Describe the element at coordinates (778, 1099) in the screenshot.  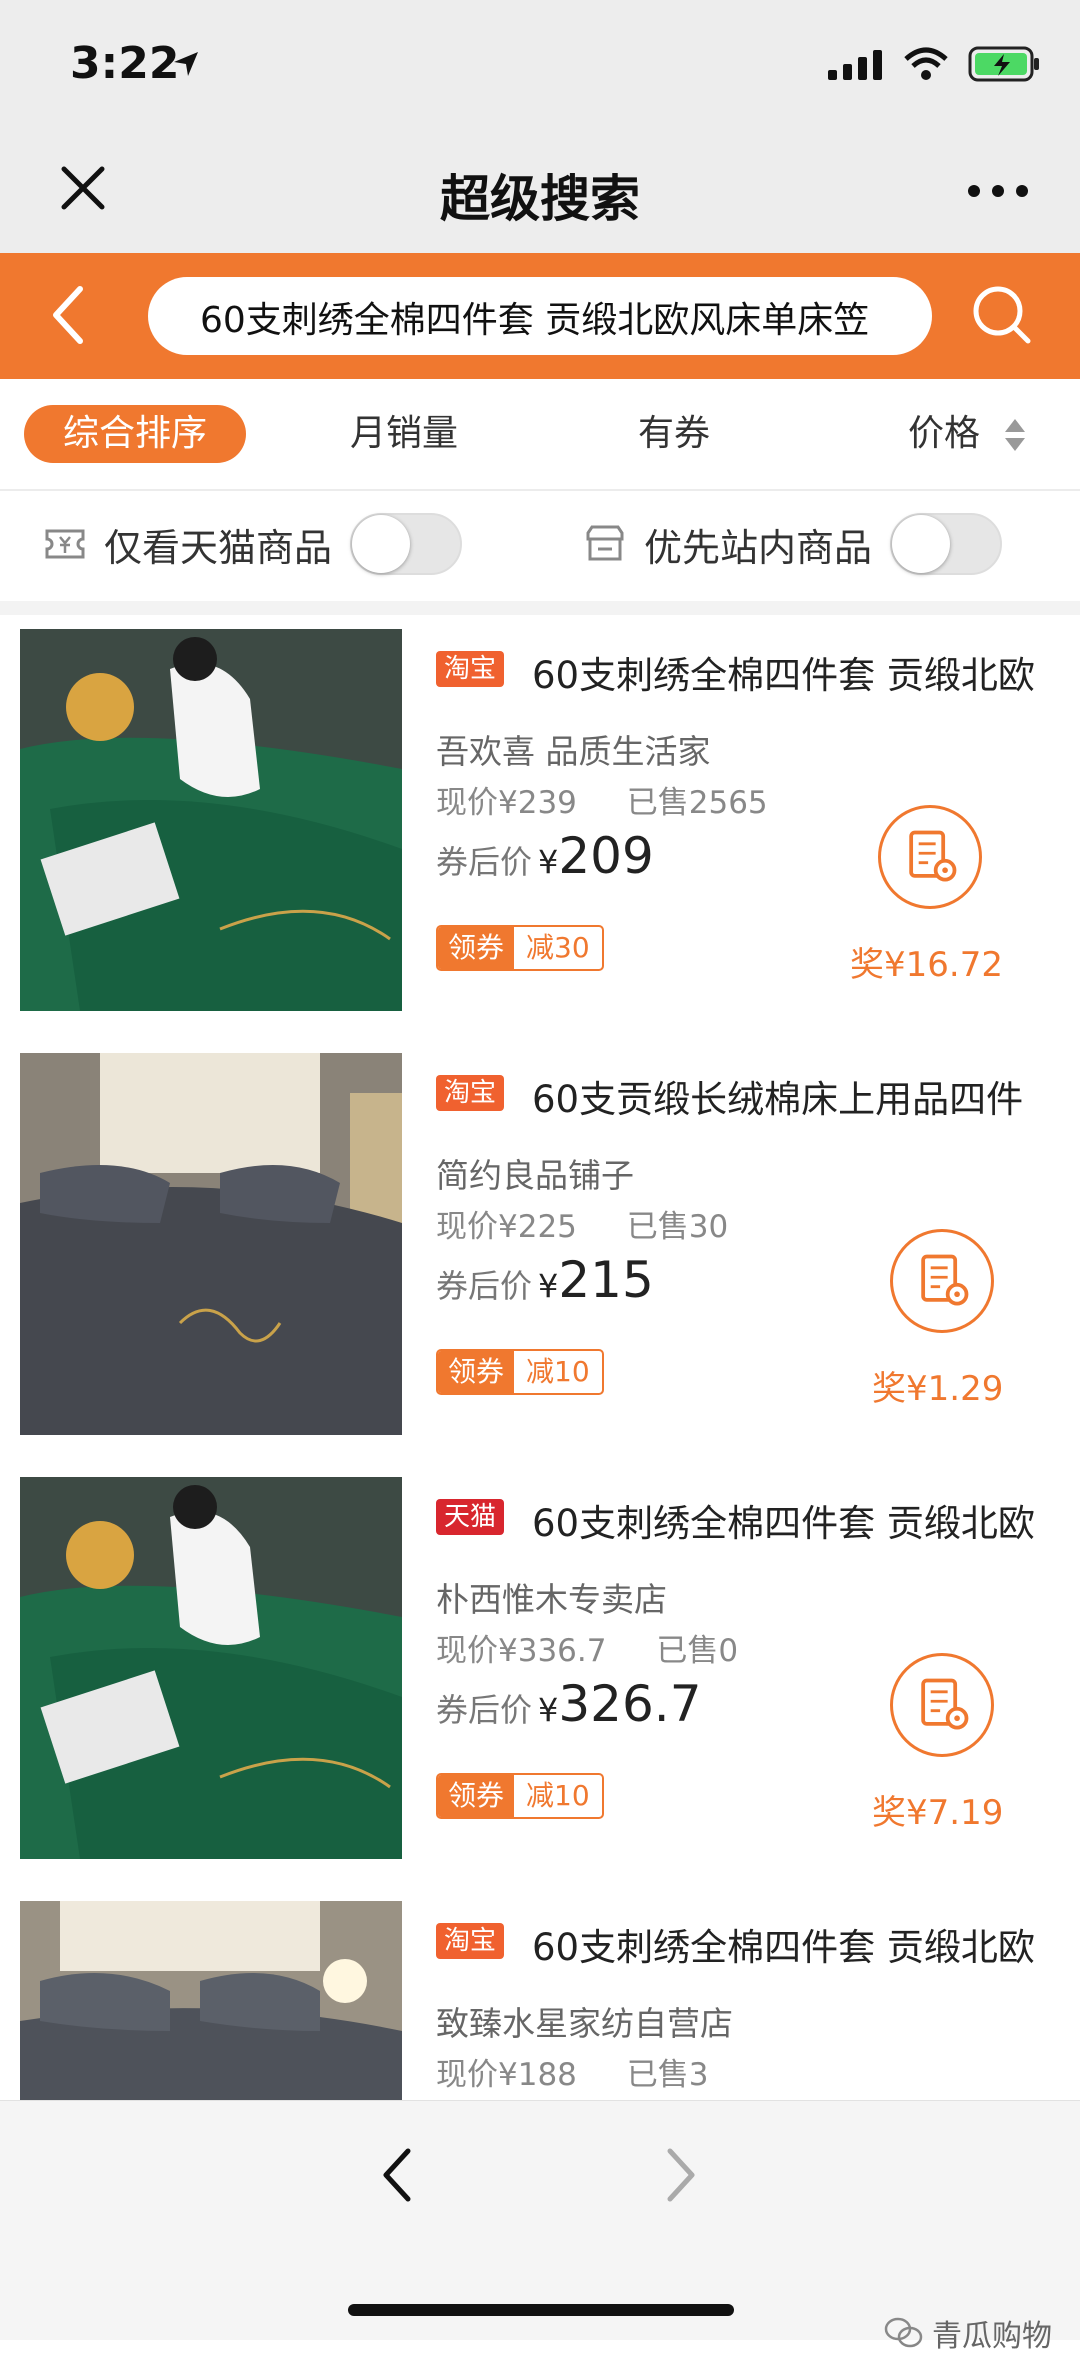
I see `product-title: 60支贡缎长绒棉床上用品四件` at that location.